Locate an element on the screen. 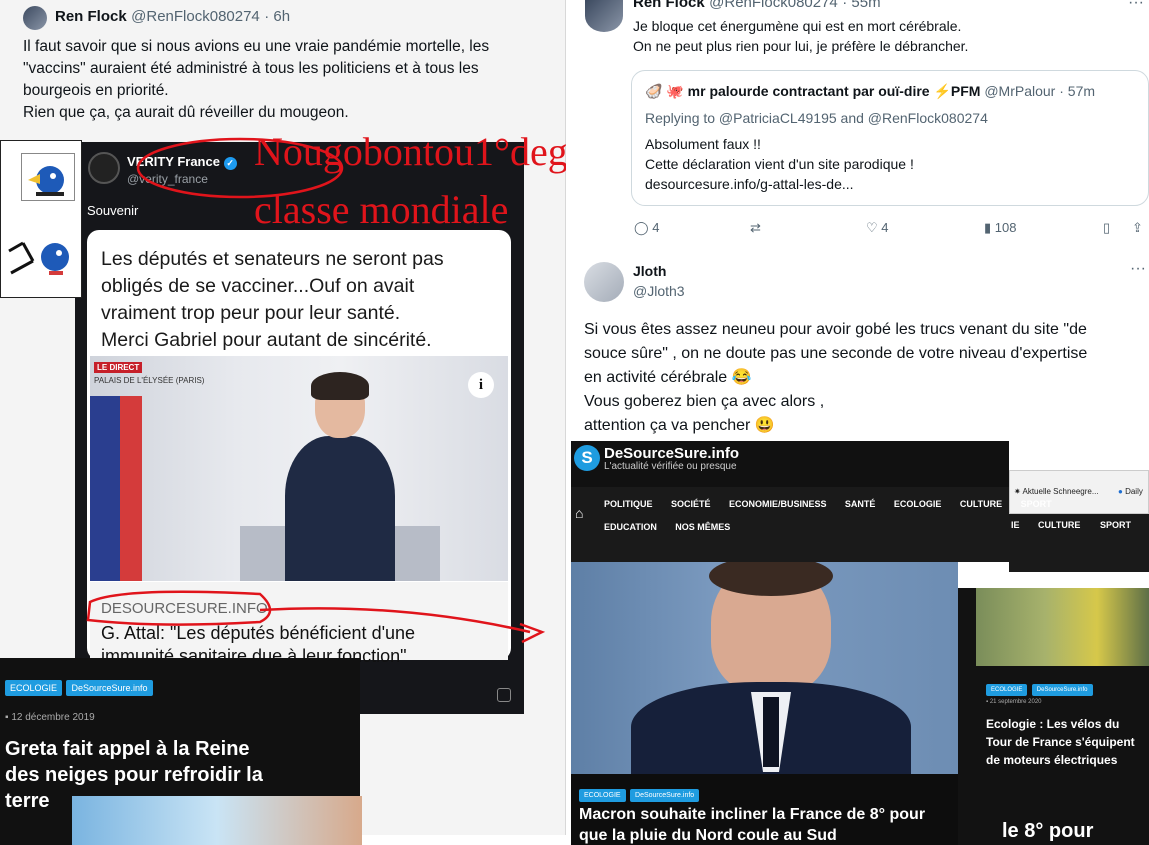 The height and width of the screenshot is (845, 1149). author-name: Jloth is located at coordinates (649, 271).